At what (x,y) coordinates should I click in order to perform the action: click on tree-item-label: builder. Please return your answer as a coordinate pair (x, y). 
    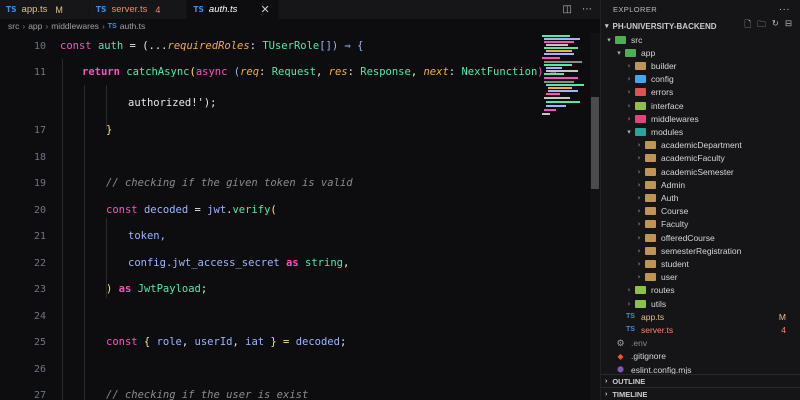
    Looking at the image, I should click on (664, 65).